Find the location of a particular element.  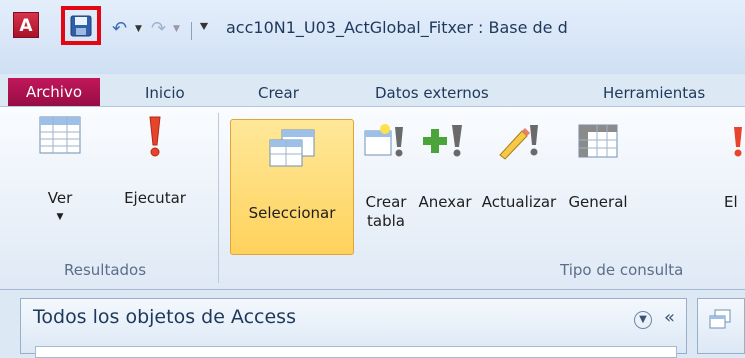

redo-icon: ↷ is located at coordinates (158, 28).